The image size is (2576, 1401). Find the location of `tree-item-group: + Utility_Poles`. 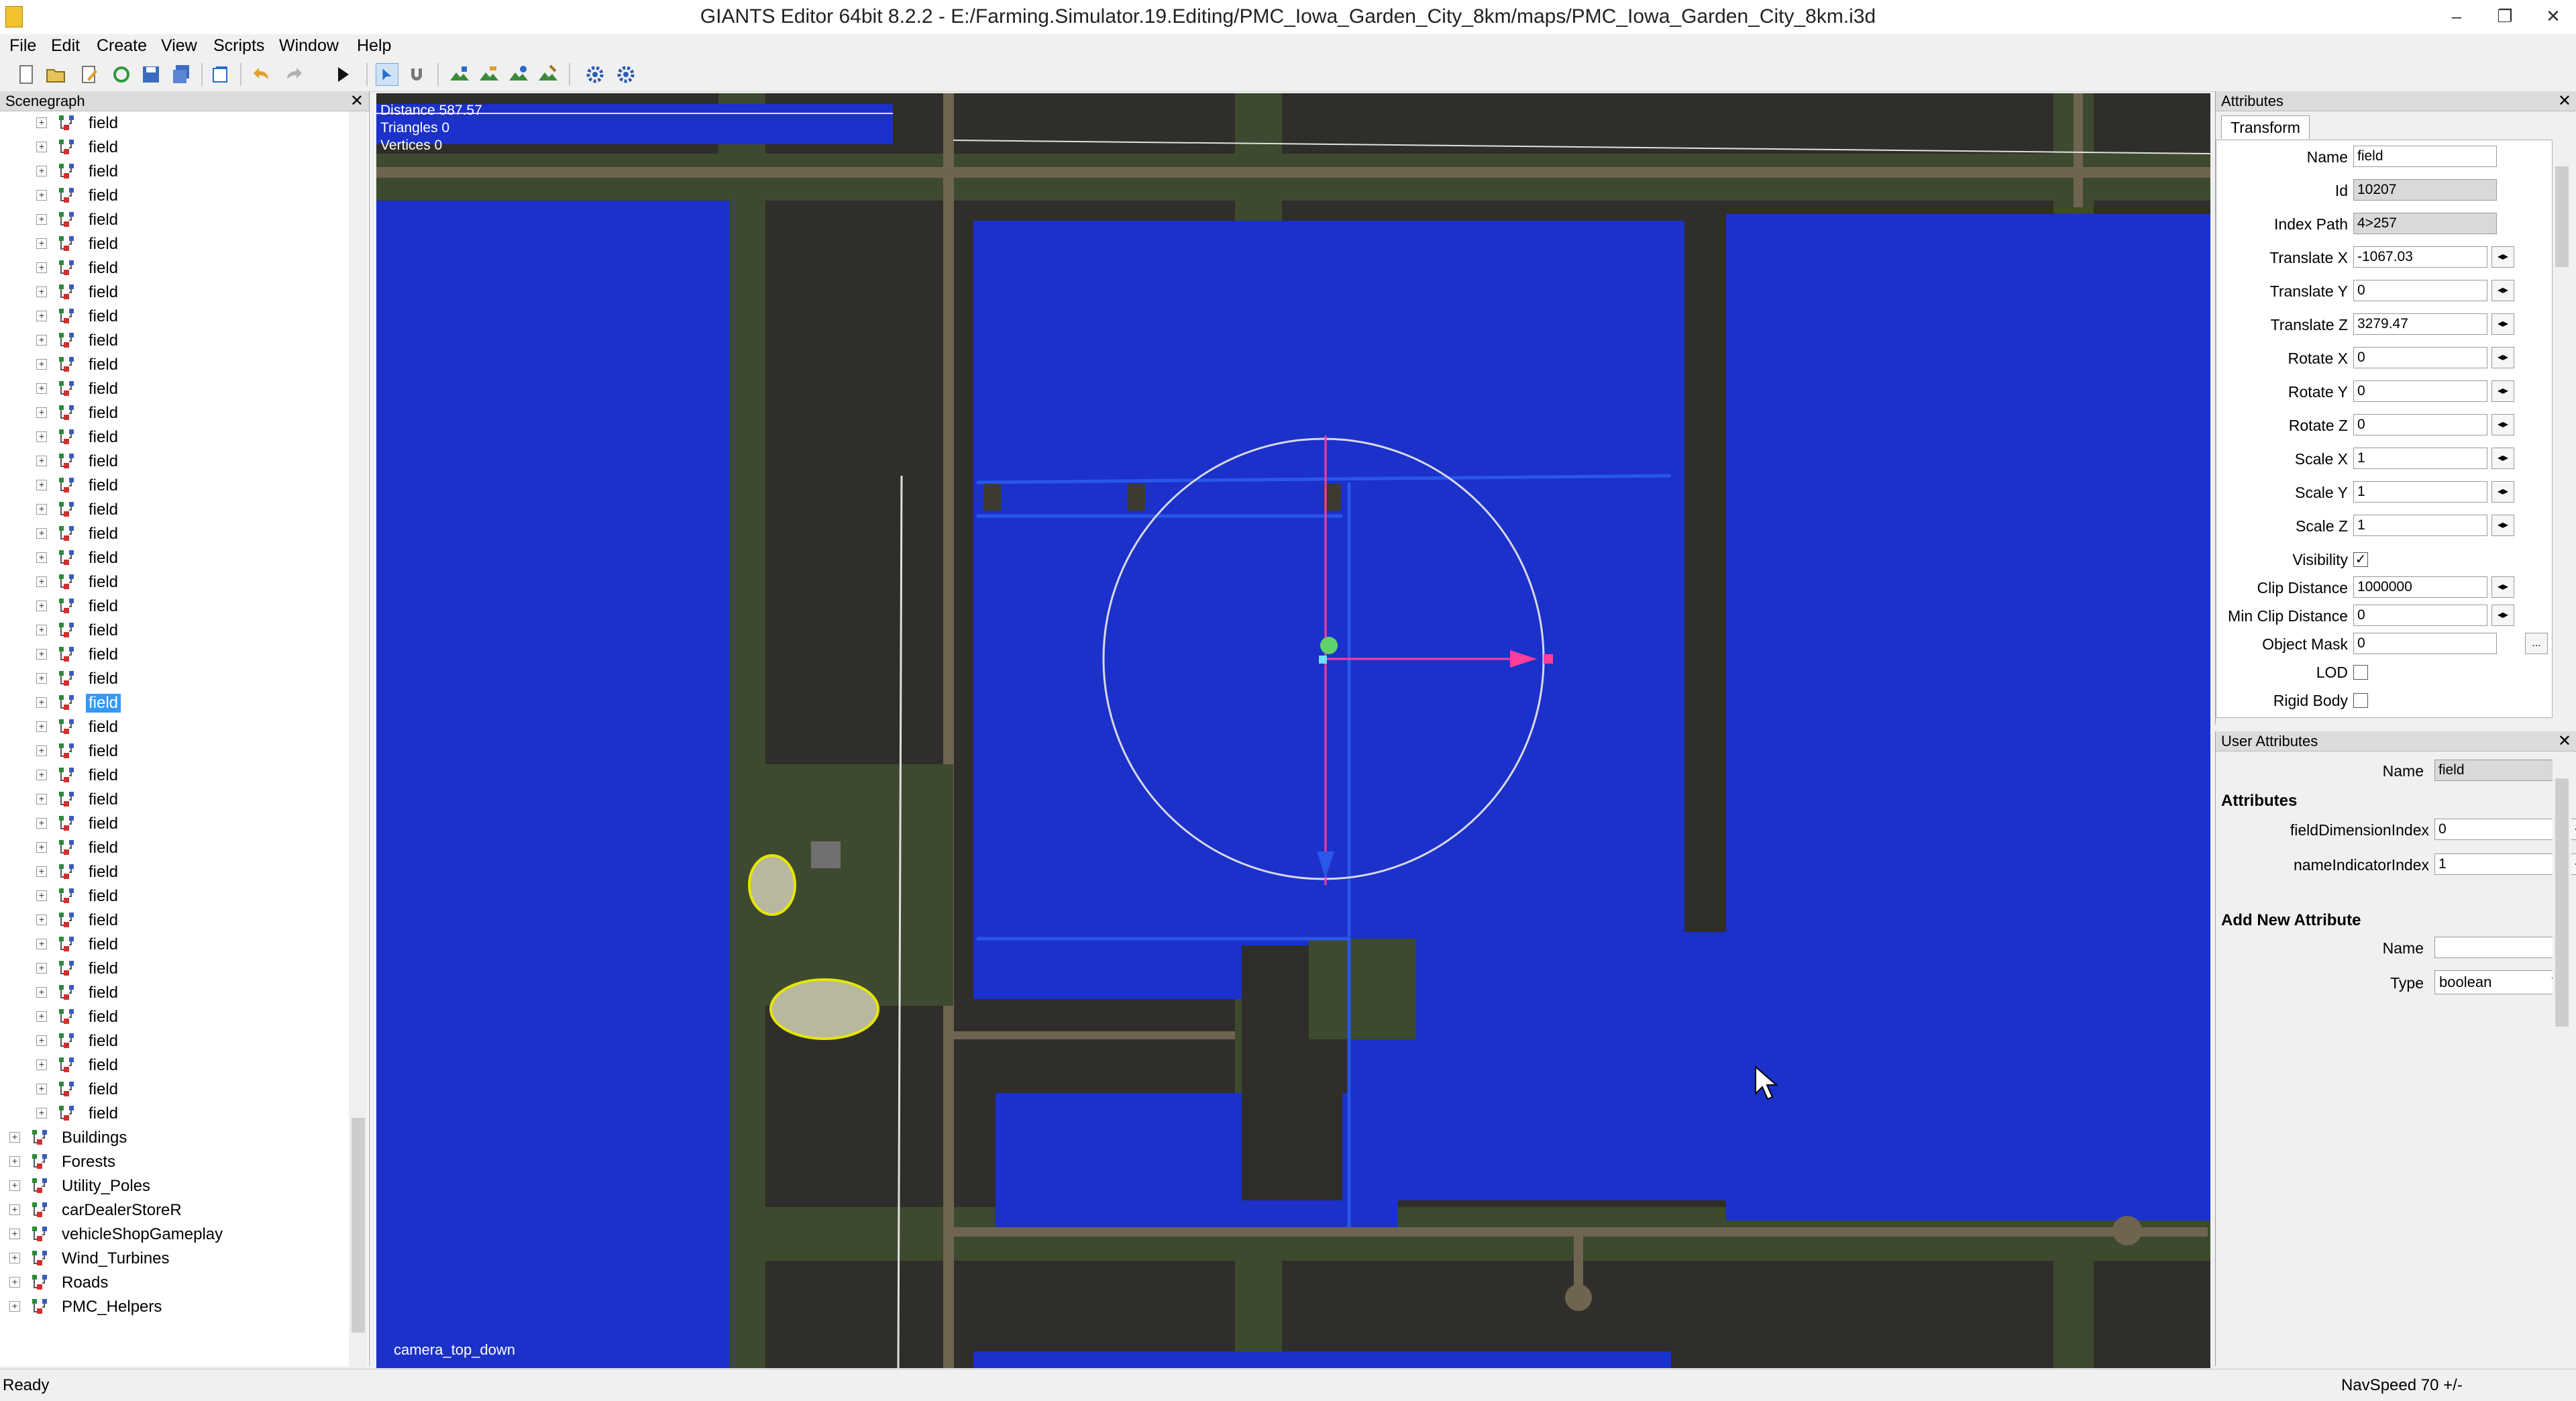

tree-item-group: + Utility_Poles is located at coordinates (174, 1186).